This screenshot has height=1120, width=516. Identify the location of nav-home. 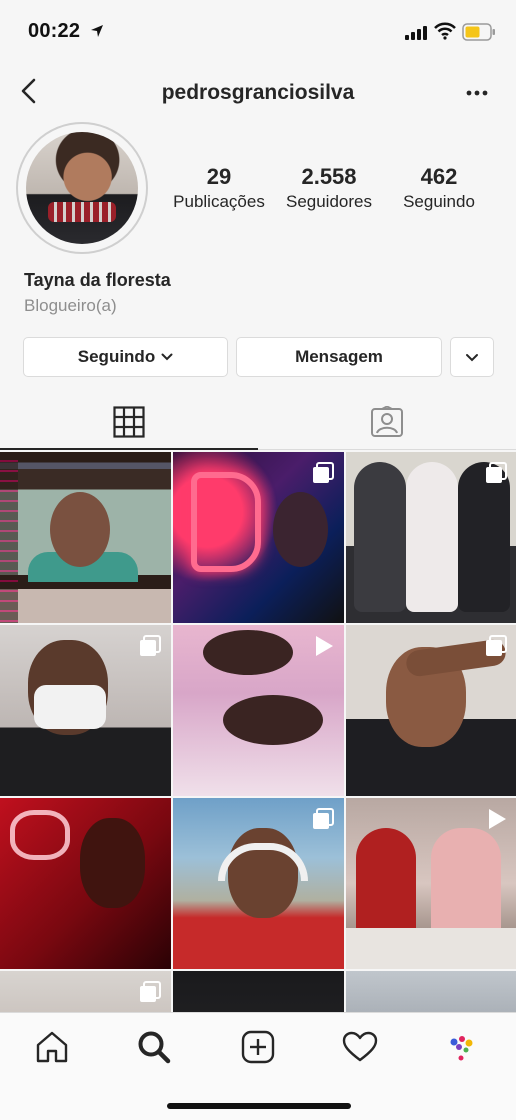
(52, 1047).